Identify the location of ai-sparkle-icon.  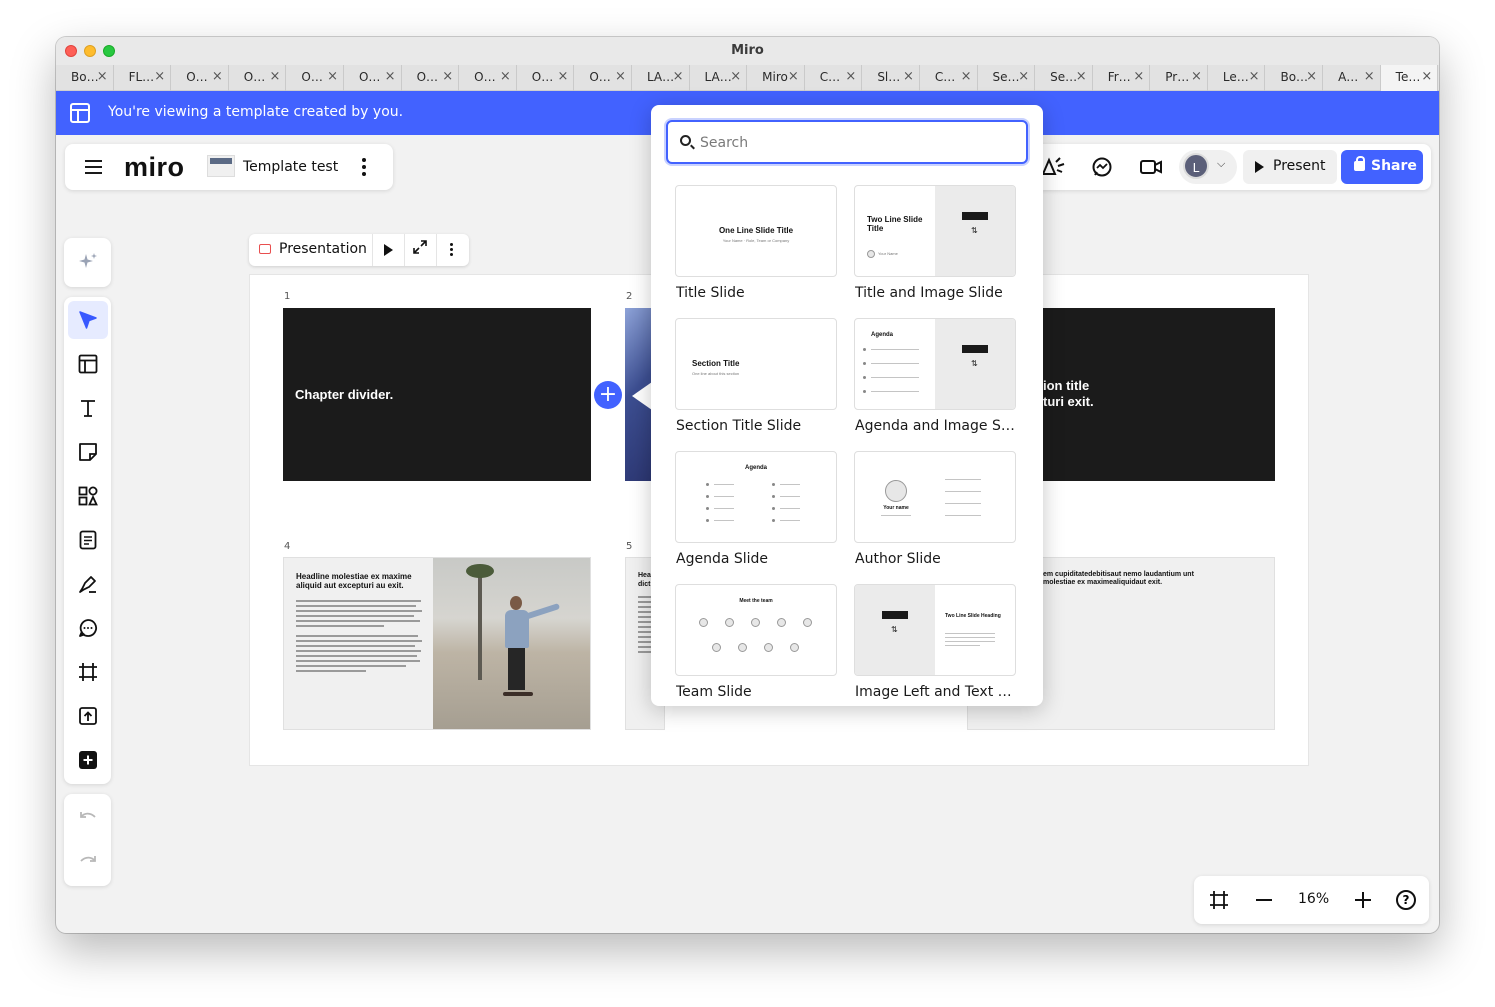
(88, 262).